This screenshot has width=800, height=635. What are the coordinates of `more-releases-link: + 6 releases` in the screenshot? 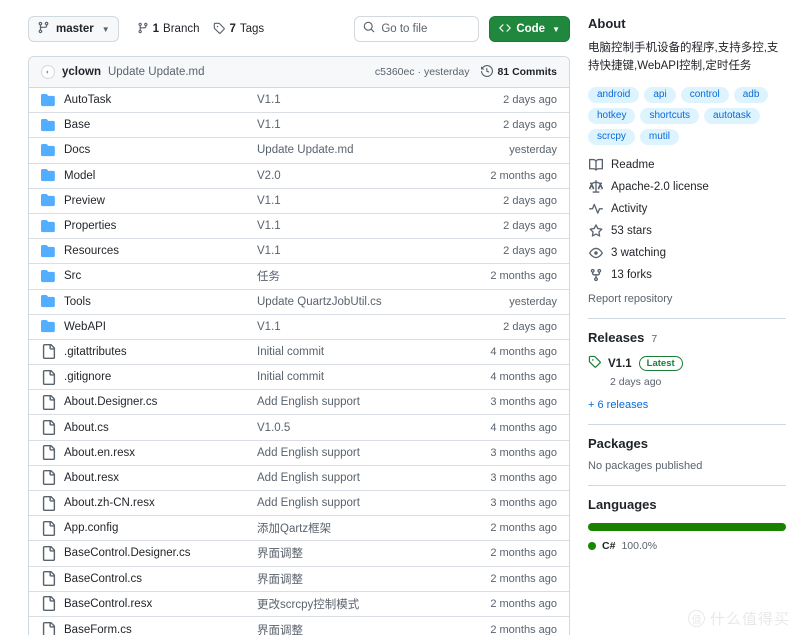 It's located at (687, 405).